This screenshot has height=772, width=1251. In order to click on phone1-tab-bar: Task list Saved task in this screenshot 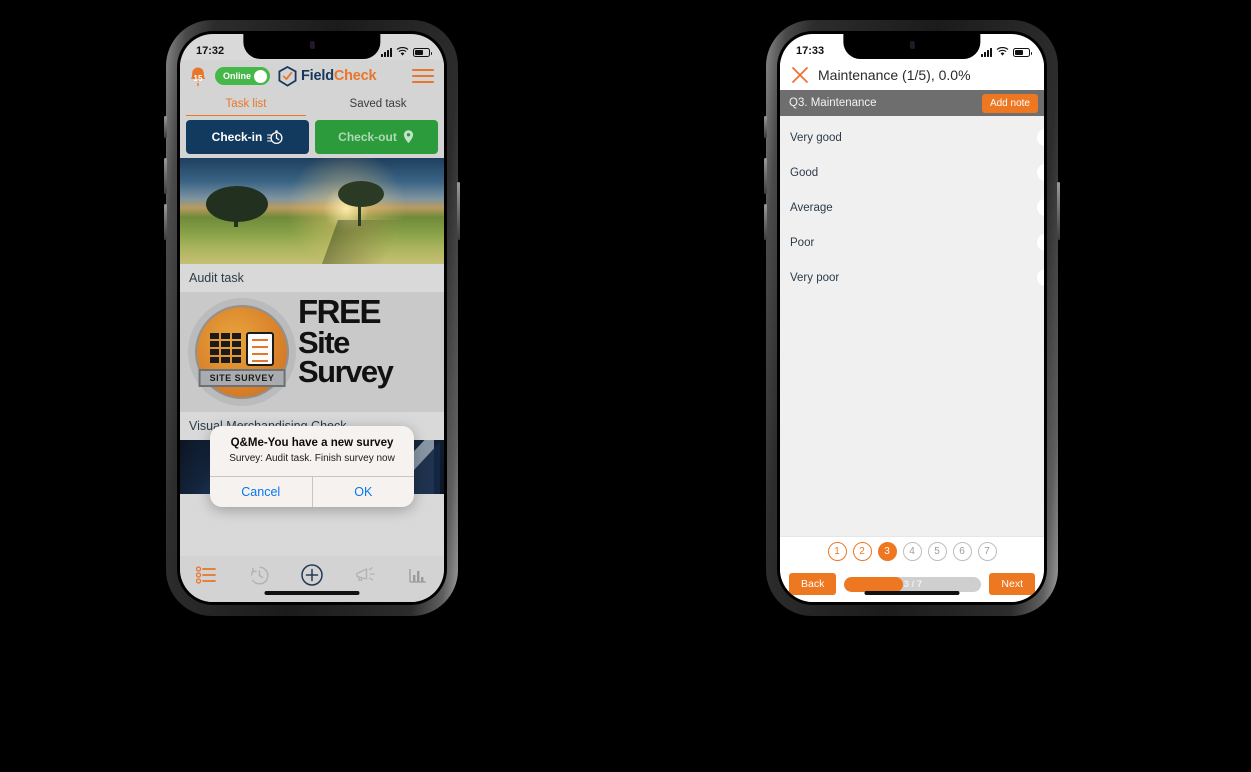, I will do `click(312, 104)`.